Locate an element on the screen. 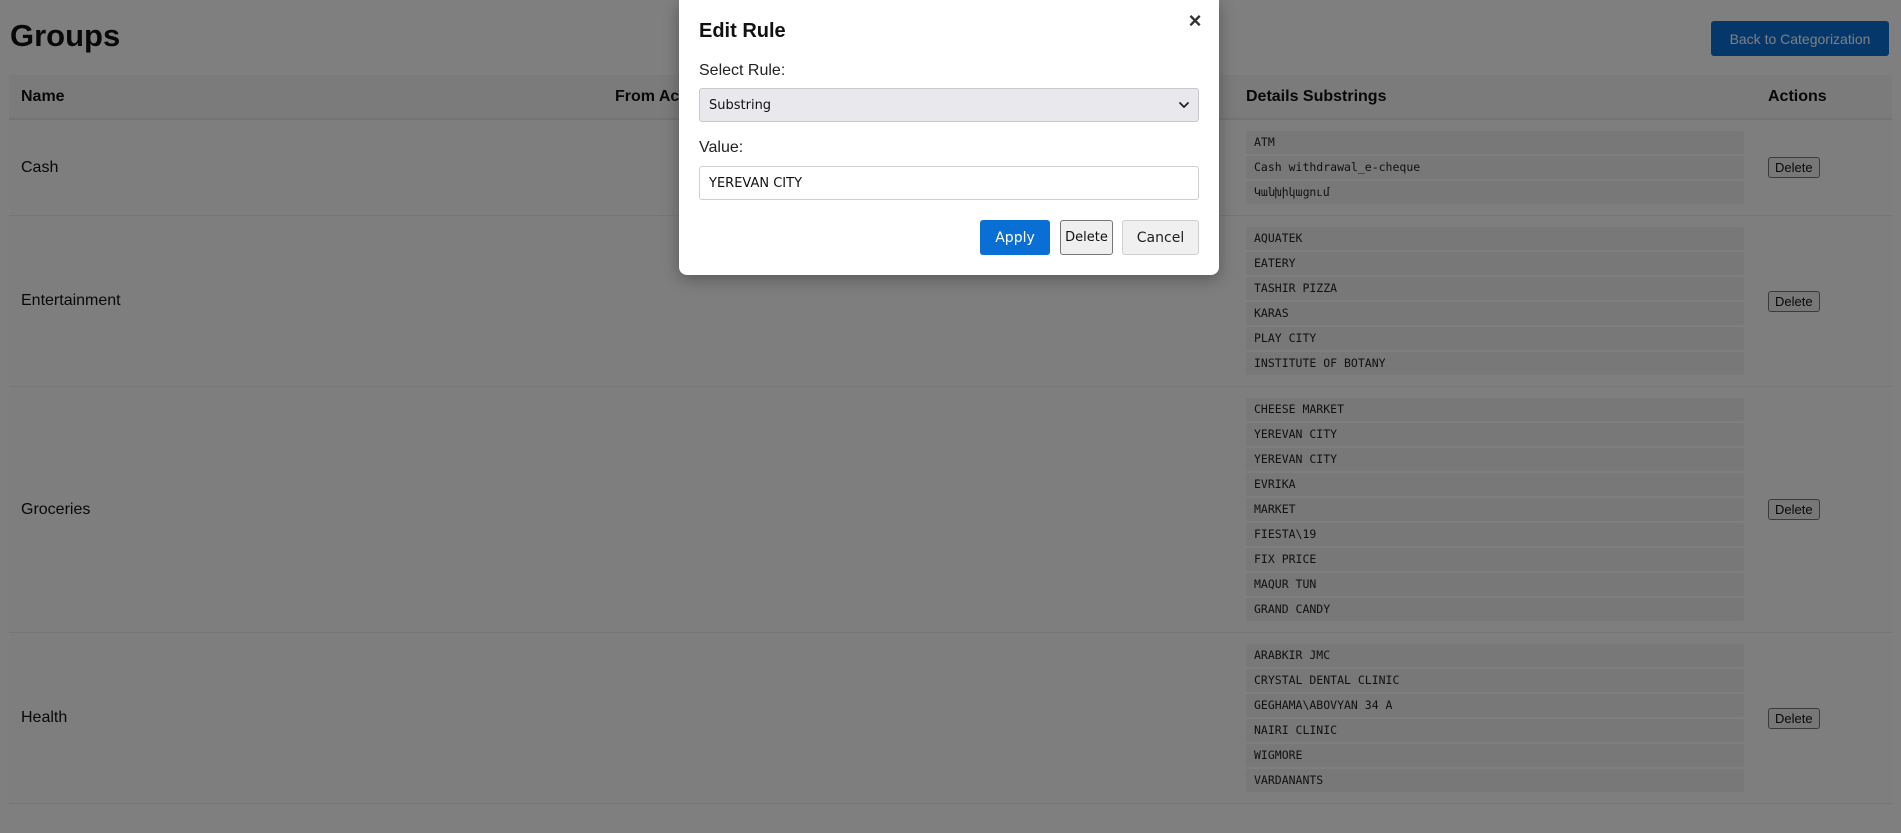  apply-button: Apply is located at coordinates (1015, 237).